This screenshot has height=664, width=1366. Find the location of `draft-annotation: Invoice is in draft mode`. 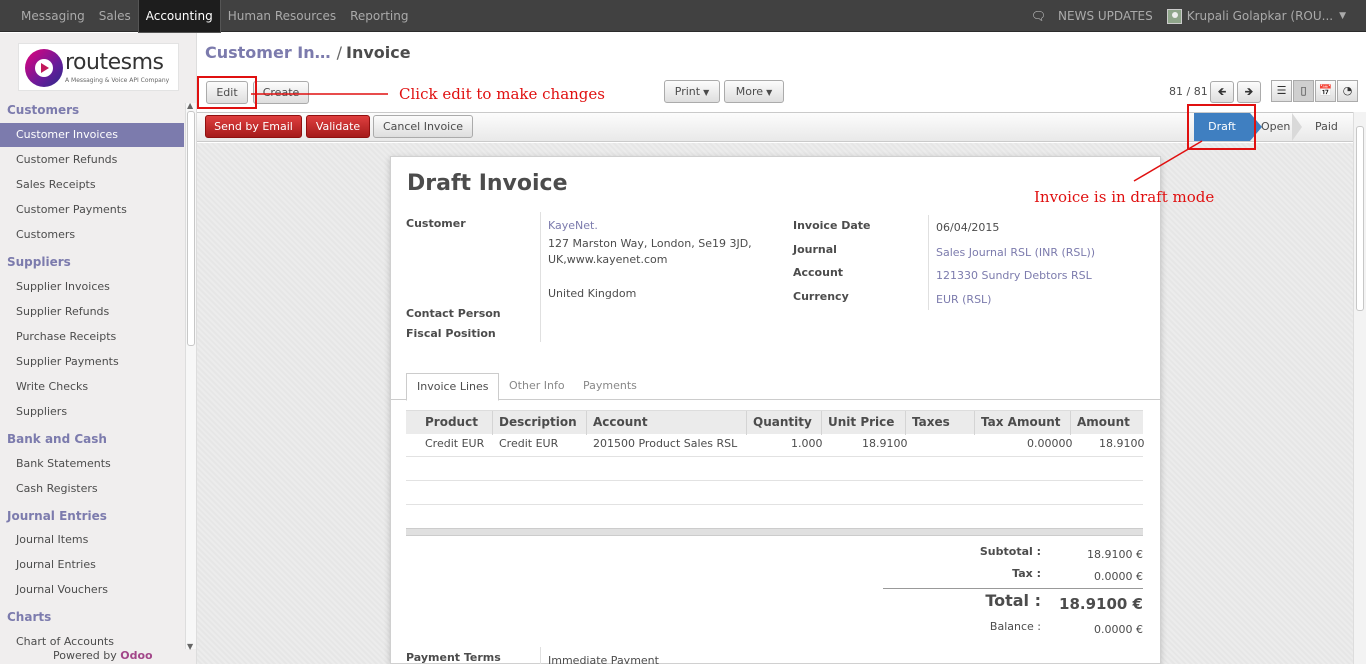

draft-annotation: Invoice is in draft mode is located at coordinates (1124, 197).